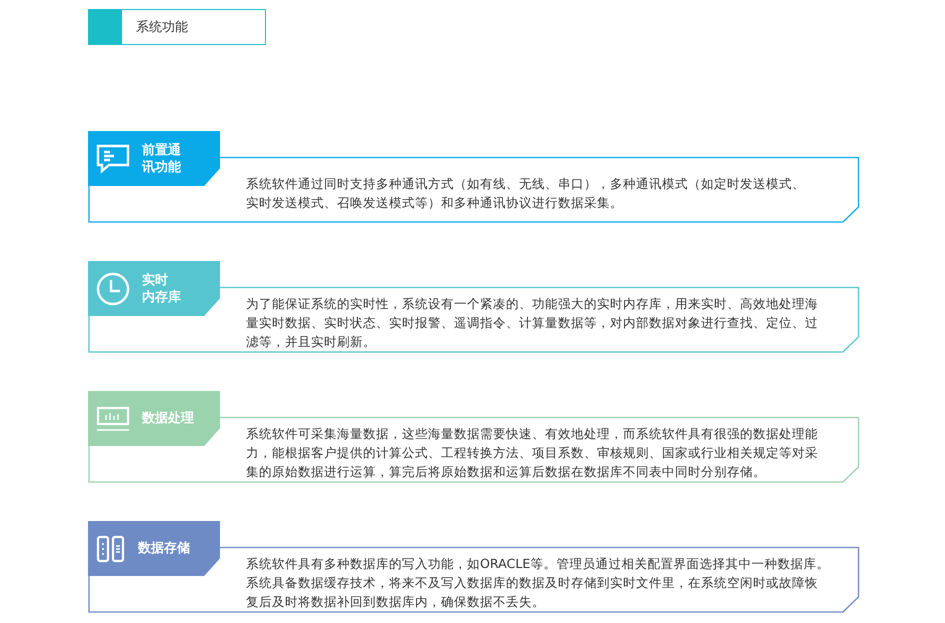 The width and height of the screenshot is (945, 623). I want to click on feature-title: 前置通, so click(161, 150).